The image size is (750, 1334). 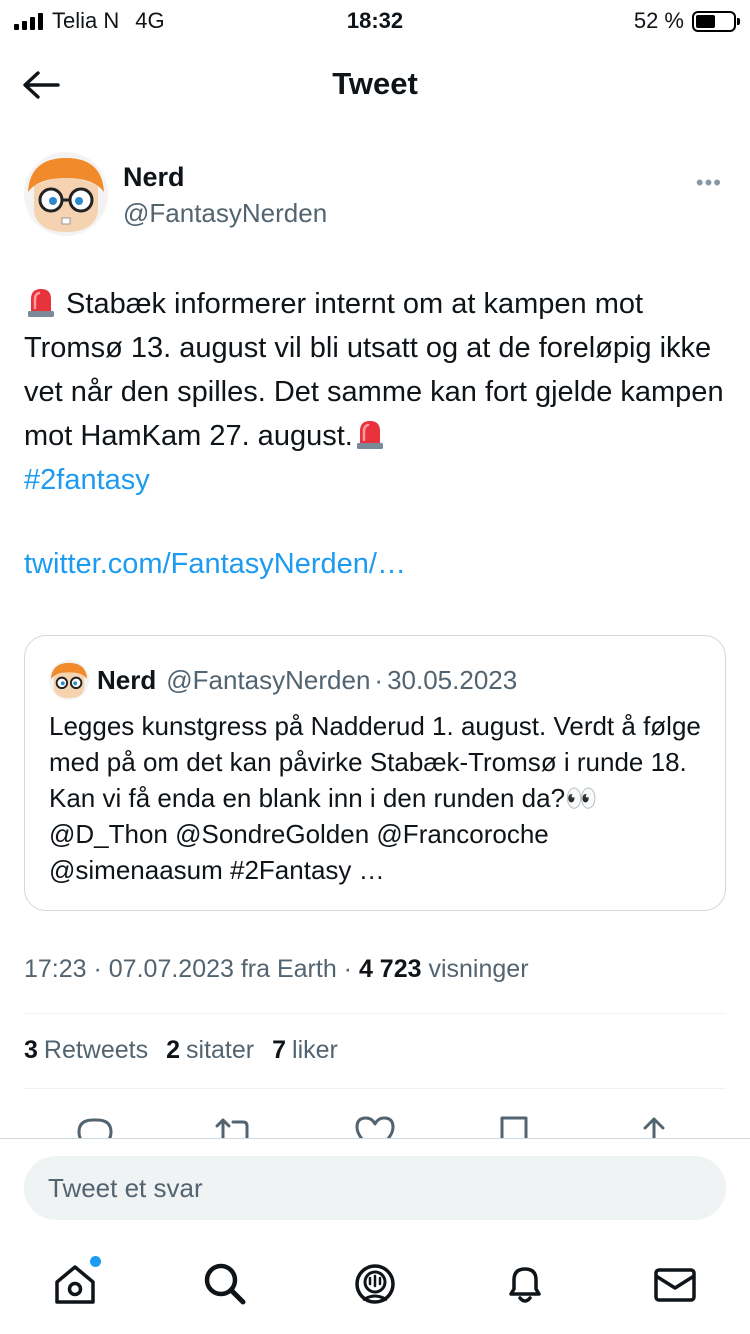 I want to click on more-dots-icon: •••, so click(x=708, y=182).